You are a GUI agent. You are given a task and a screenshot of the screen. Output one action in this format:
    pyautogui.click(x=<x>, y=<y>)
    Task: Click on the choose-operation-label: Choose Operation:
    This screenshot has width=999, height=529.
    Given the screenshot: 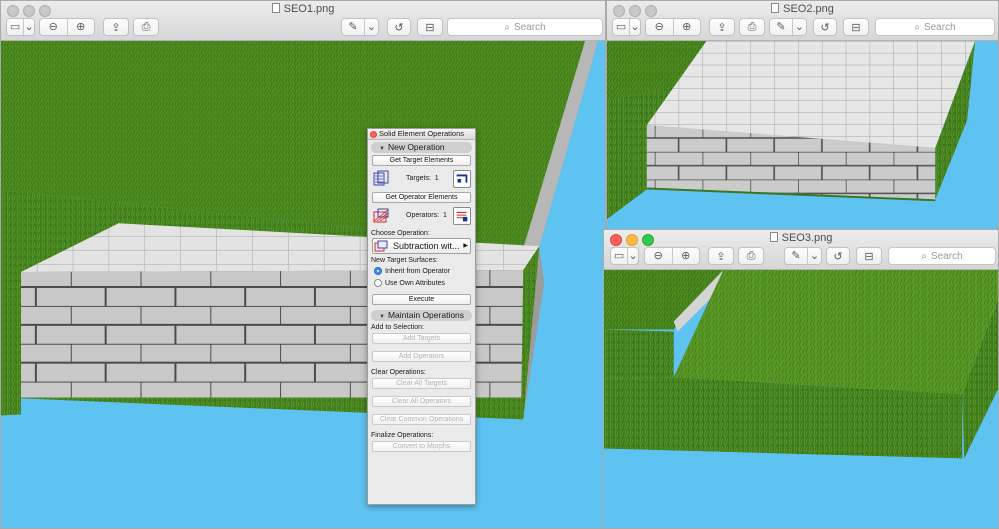 What is the action you would take?
    pyautogui.click(x=400, y=233)
    